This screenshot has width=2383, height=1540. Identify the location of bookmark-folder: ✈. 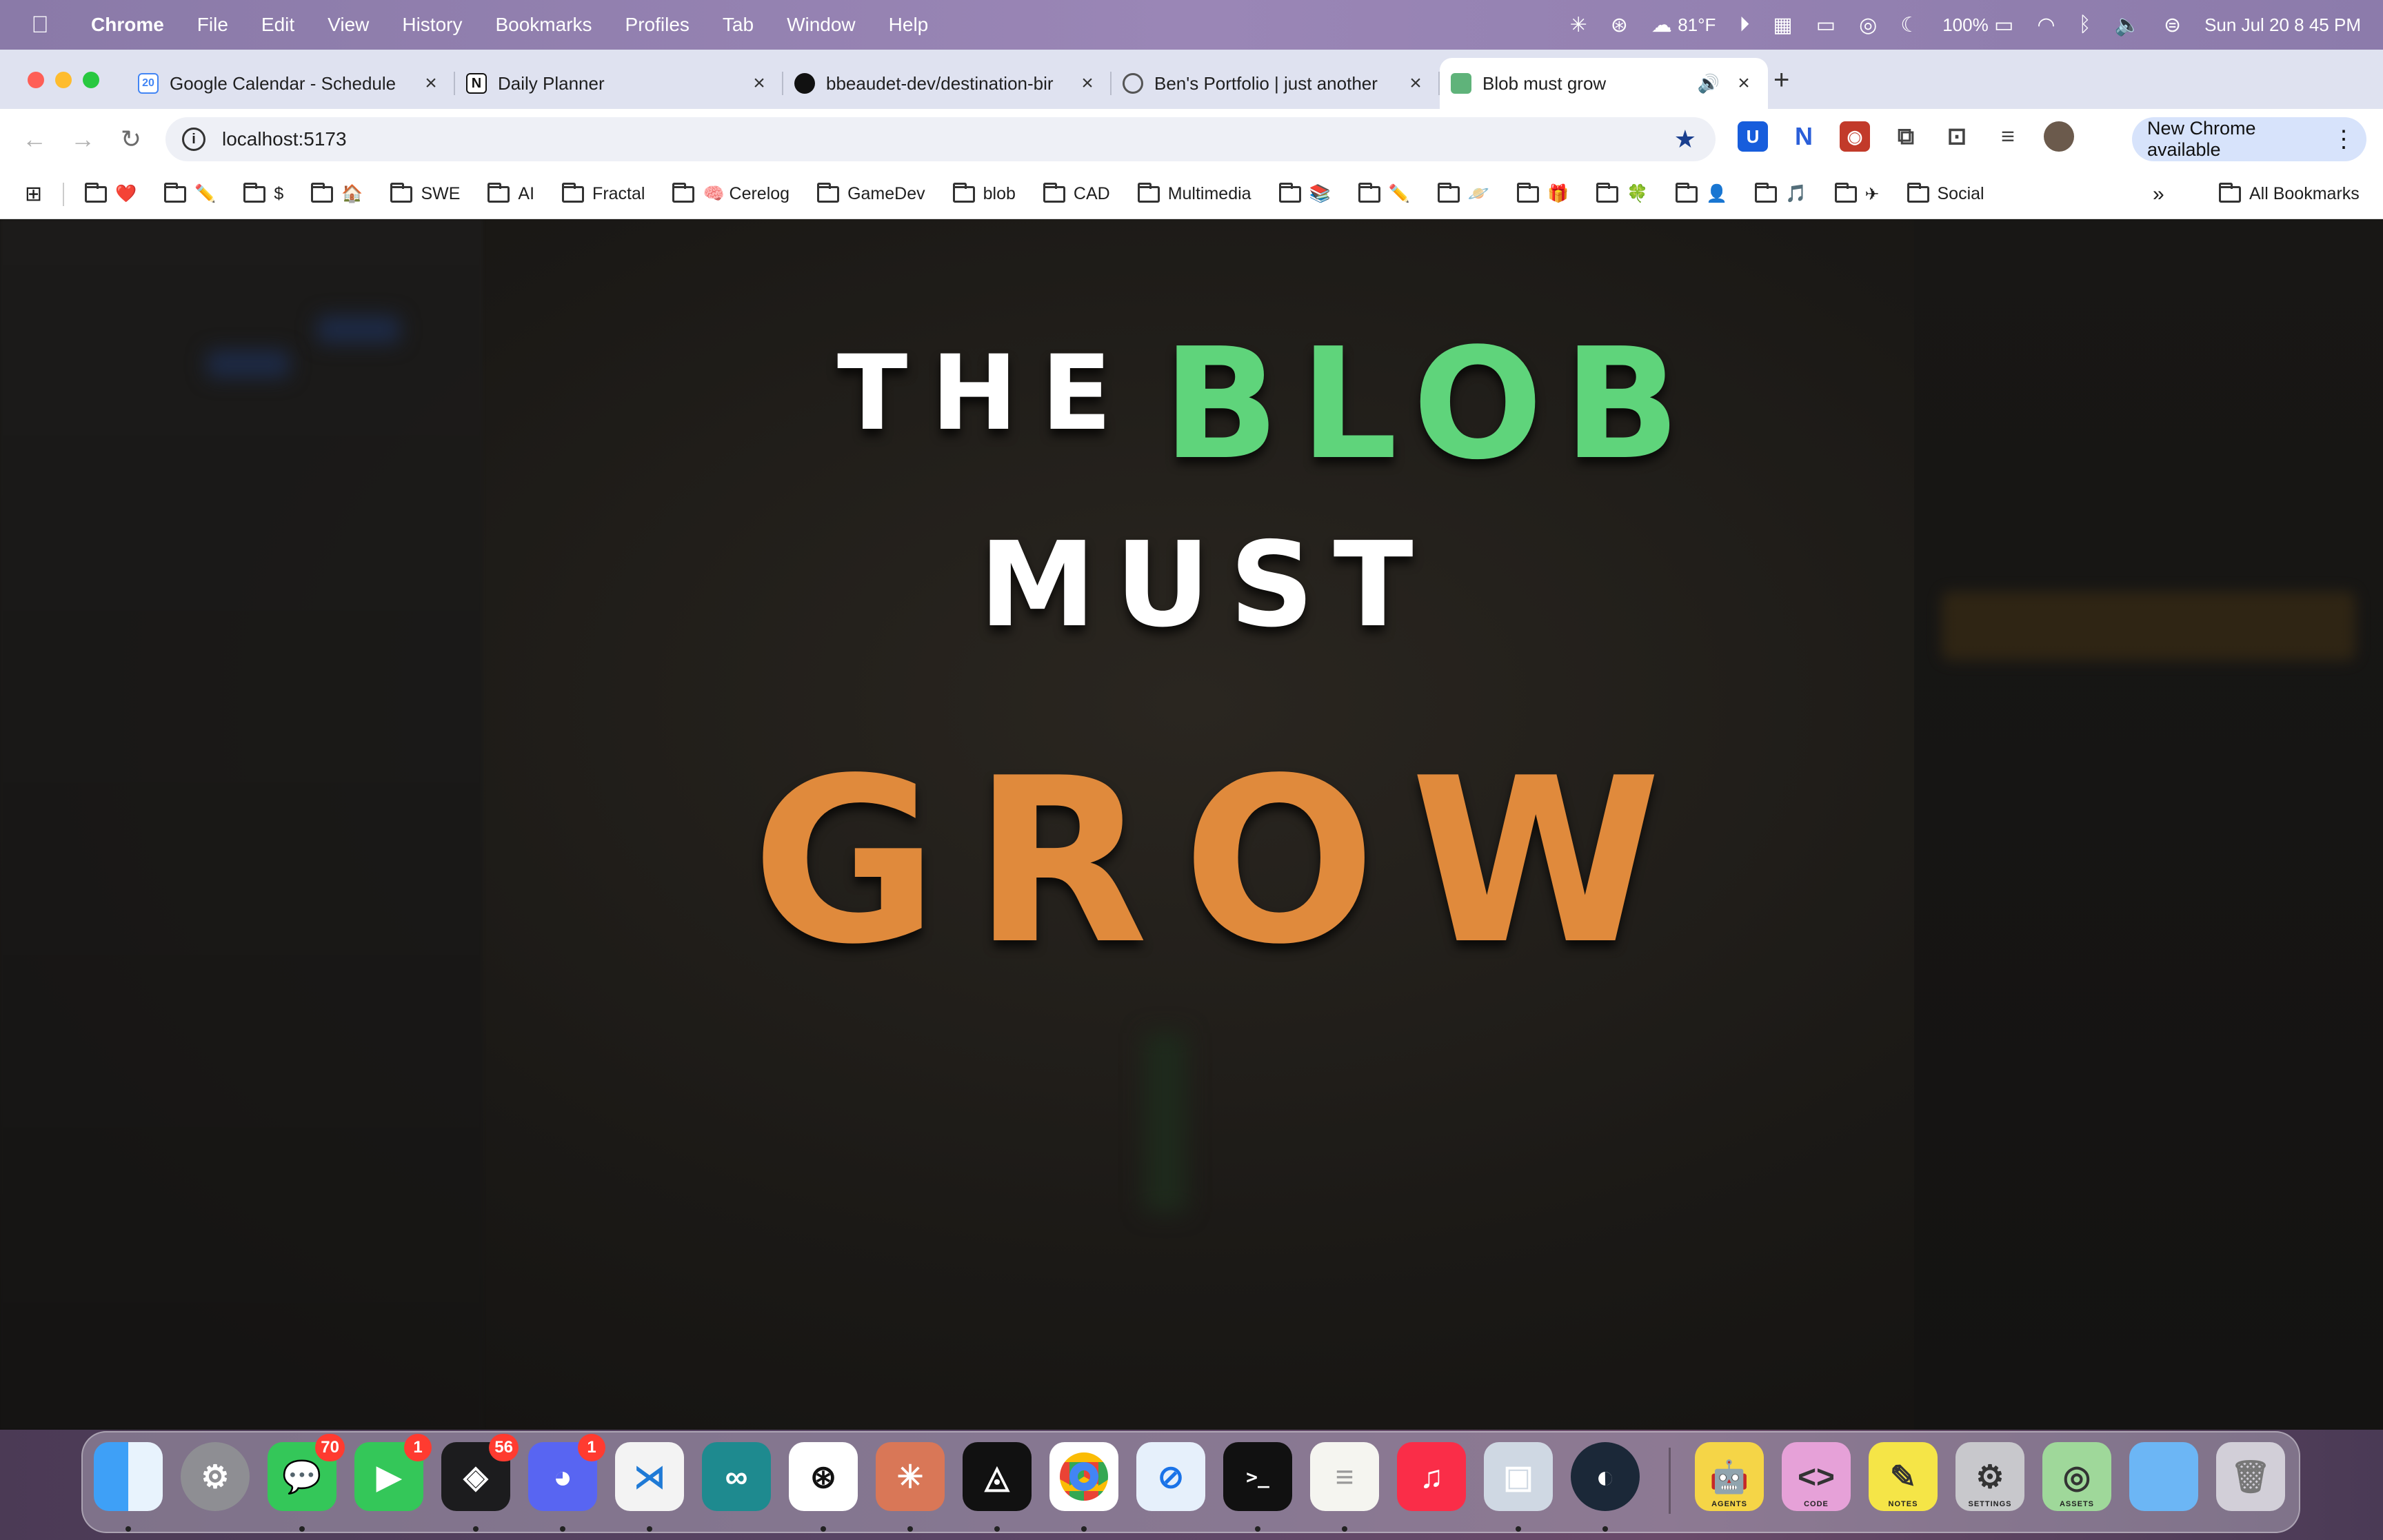
(1857, 194).